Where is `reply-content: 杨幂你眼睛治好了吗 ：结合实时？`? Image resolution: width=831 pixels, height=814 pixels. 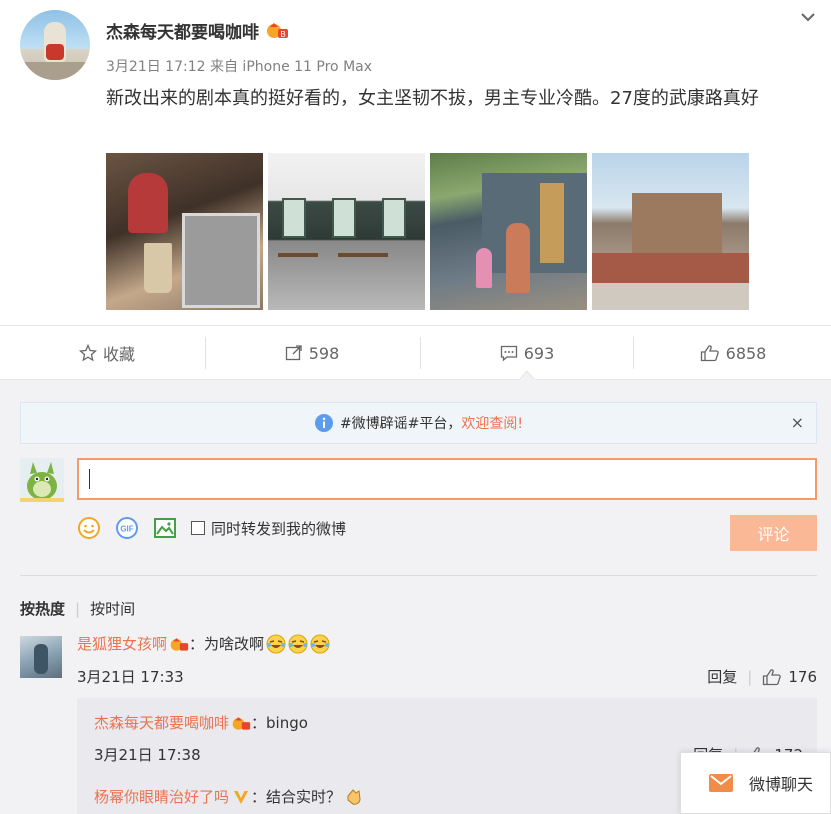 reply-content: 杨幂你眼睛治好了吗 ：结合实时？ is located at coordinates (228, 796).